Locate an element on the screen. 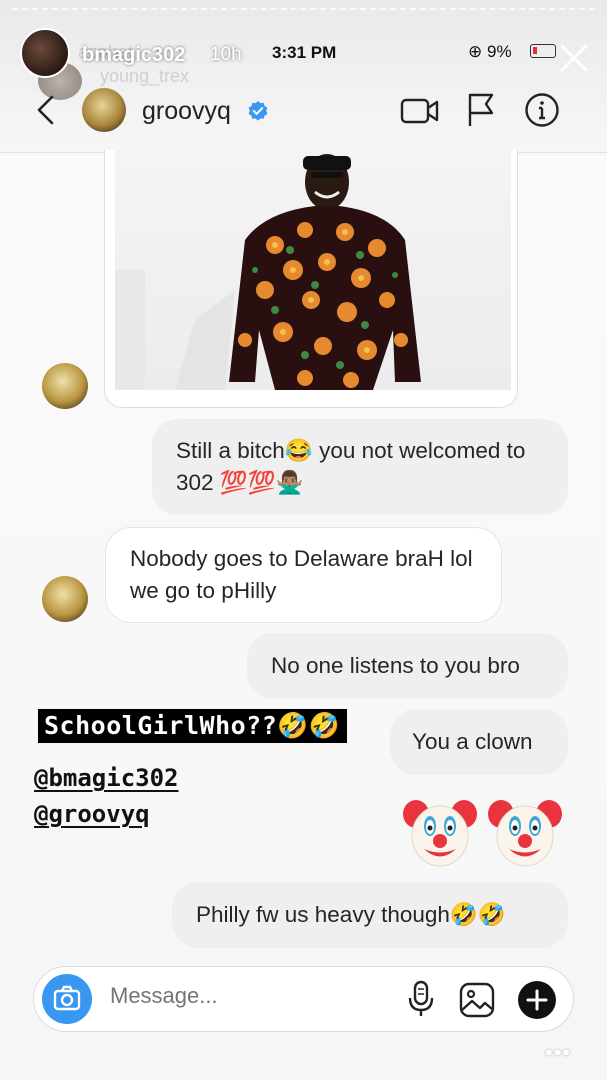  sent-message-bubble: No one listens to you bro is located at coordinates (407, 666).